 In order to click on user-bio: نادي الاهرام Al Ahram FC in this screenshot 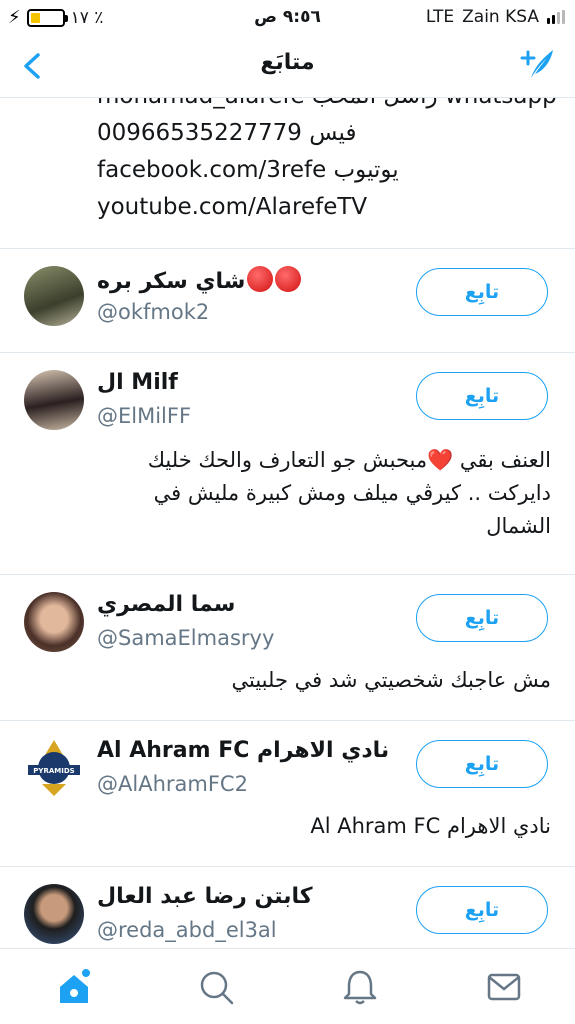, I will do `click(430, 826)`.